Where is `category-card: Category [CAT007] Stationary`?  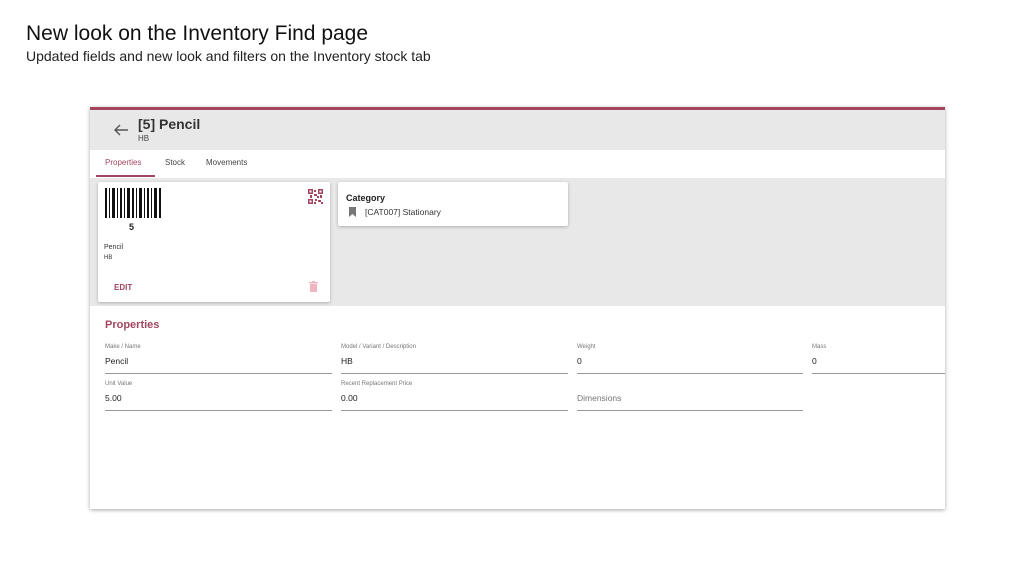 category-card: Category [CAT007] Stationary is located at coordinates (453, 204).